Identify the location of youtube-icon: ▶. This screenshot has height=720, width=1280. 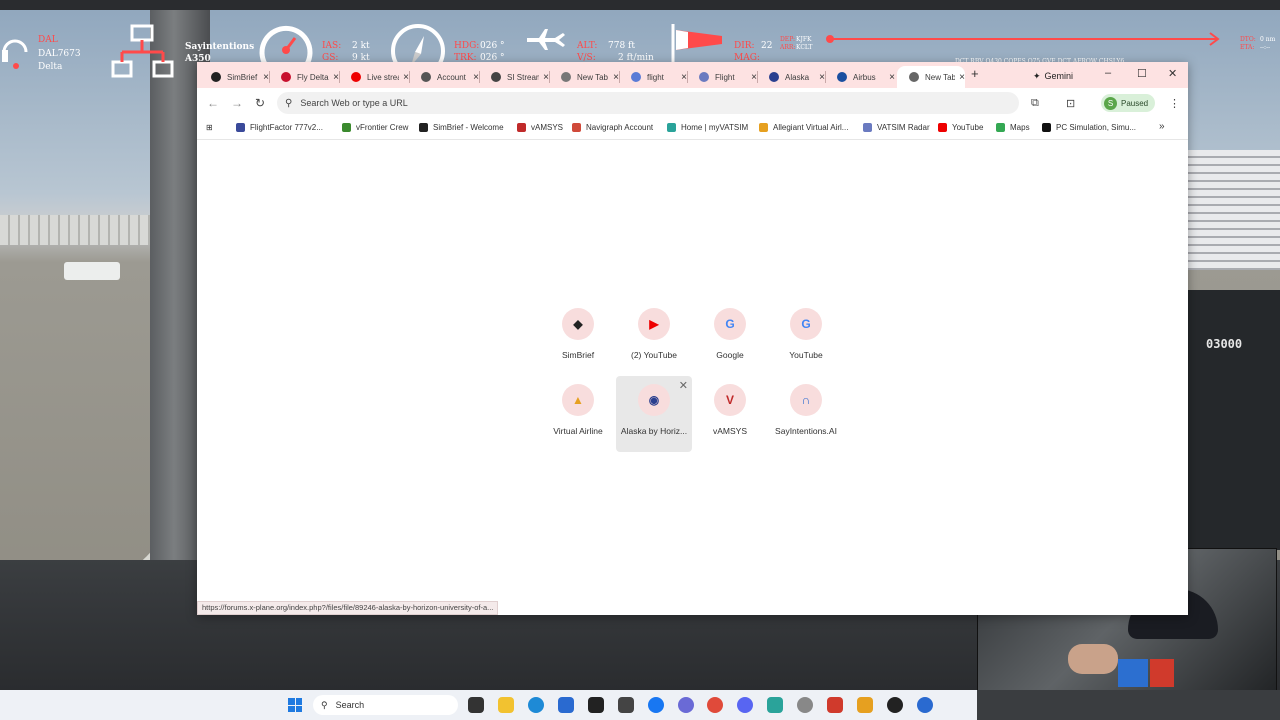
(654, 324).